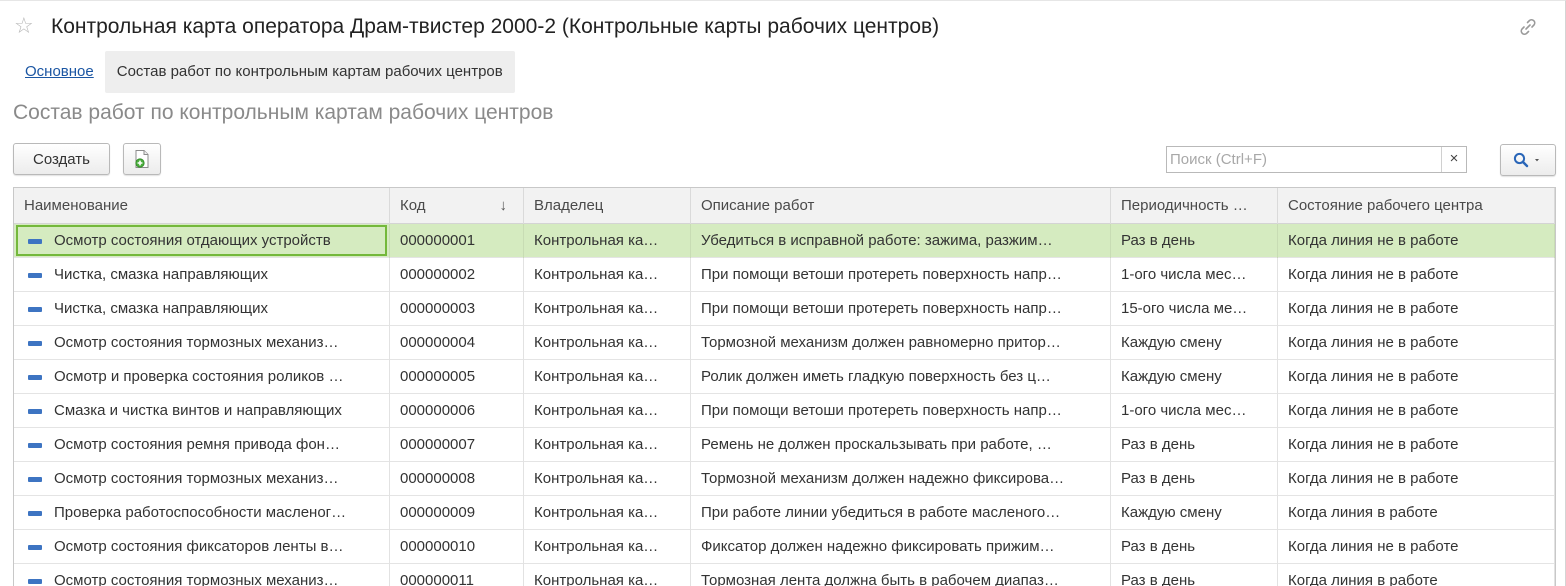  Describe the element at coordinates (24, 26) in the screenshot. I see `favorite-star-icon: ☆` at that location.